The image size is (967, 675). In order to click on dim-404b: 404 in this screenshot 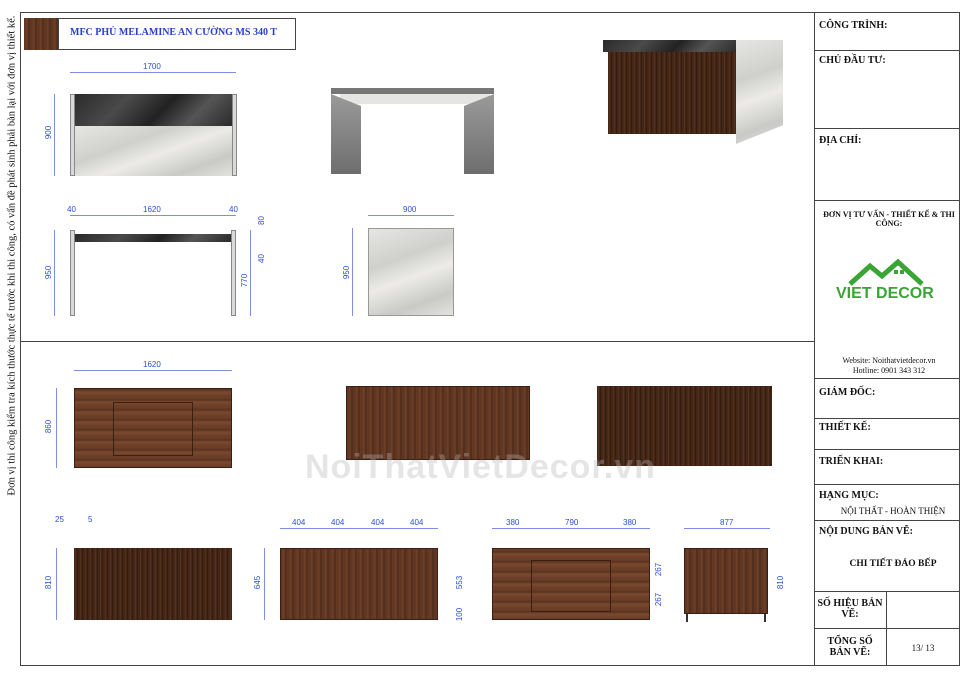, I will do `click(338, 522)`.